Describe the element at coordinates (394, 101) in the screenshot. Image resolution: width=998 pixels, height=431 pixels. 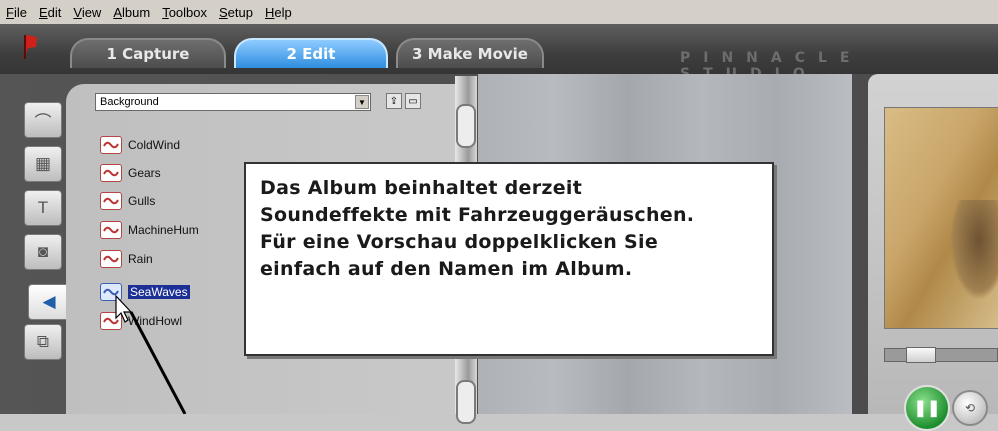
I see `folder-up-icon: ⇪` at that location.